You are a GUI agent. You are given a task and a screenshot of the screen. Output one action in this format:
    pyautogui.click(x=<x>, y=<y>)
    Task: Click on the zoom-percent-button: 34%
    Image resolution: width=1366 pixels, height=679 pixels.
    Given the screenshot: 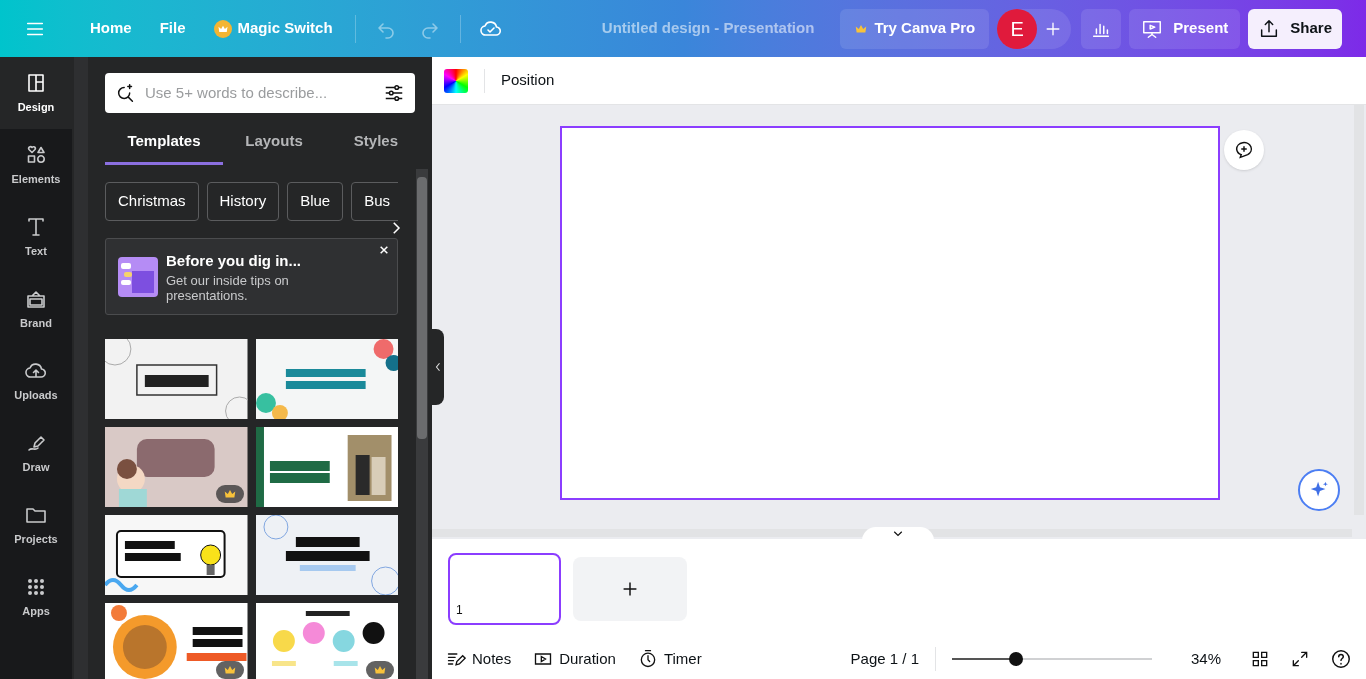 What is the action you would take?
    pyautogui.click(x=1206, y=659)
    